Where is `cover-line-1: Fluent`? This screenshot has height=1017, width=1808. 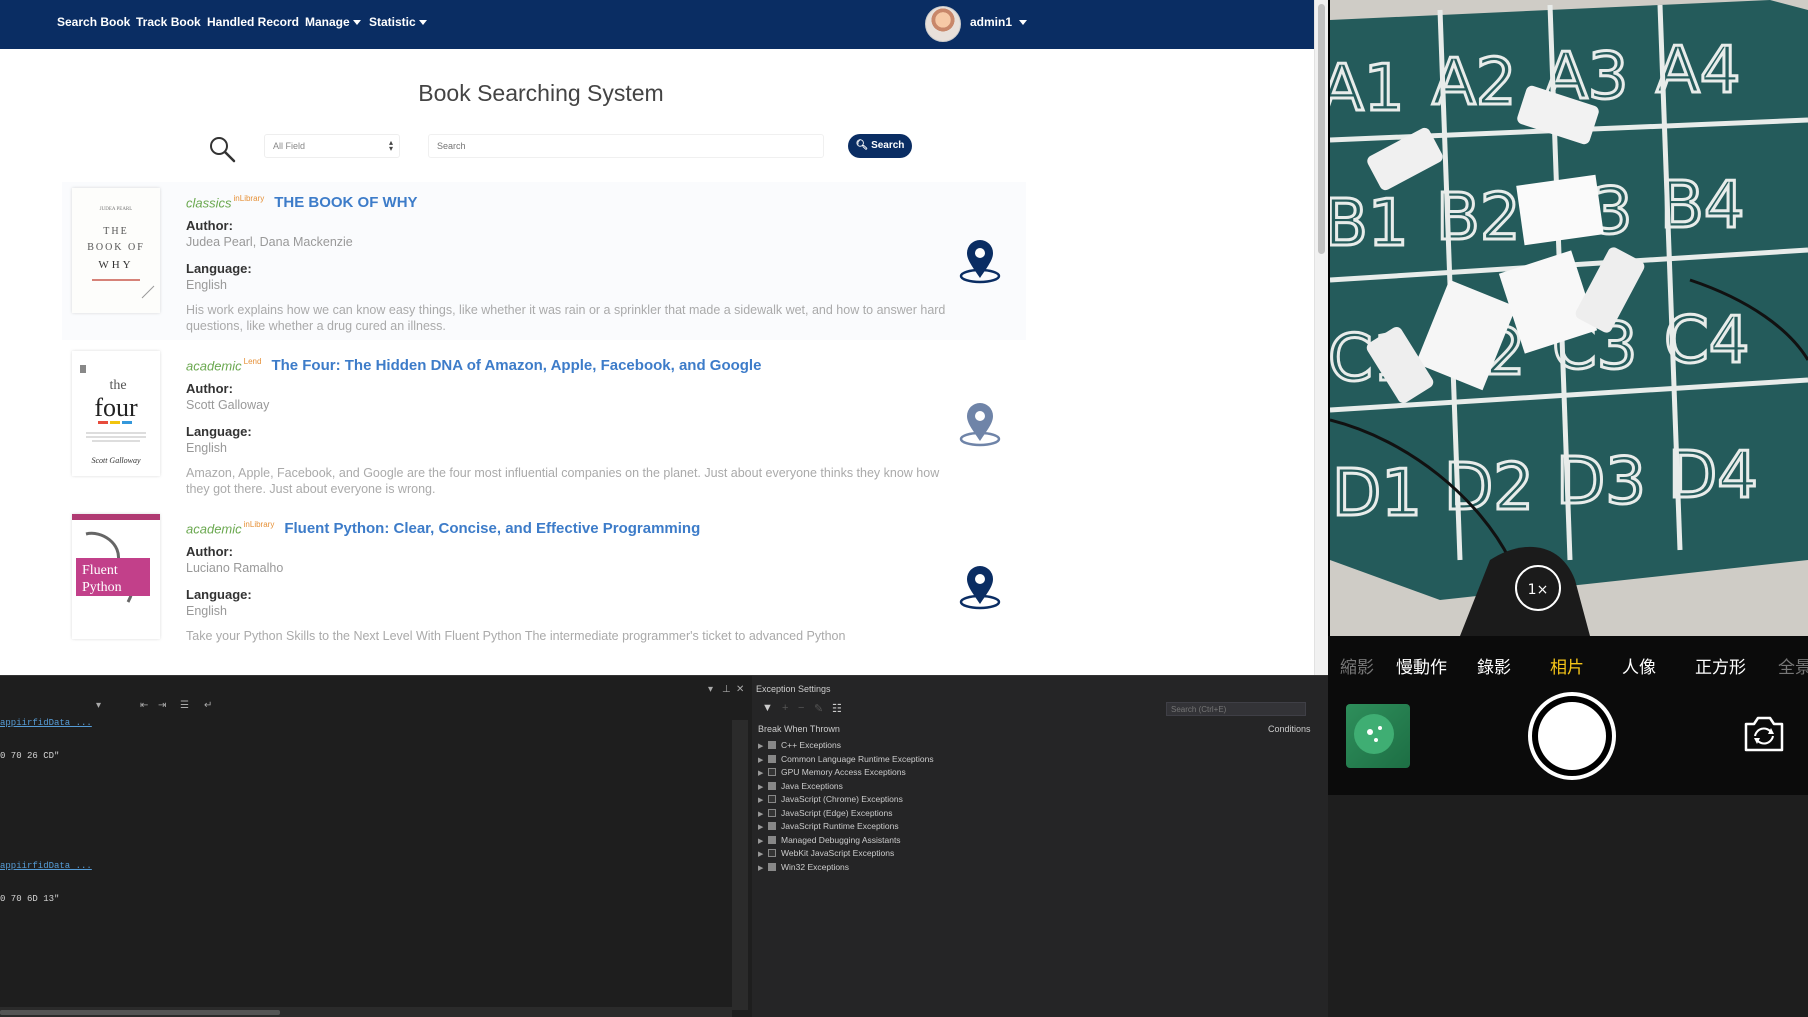 cover-line-1: Fluent is located at coordinates (100, 570).